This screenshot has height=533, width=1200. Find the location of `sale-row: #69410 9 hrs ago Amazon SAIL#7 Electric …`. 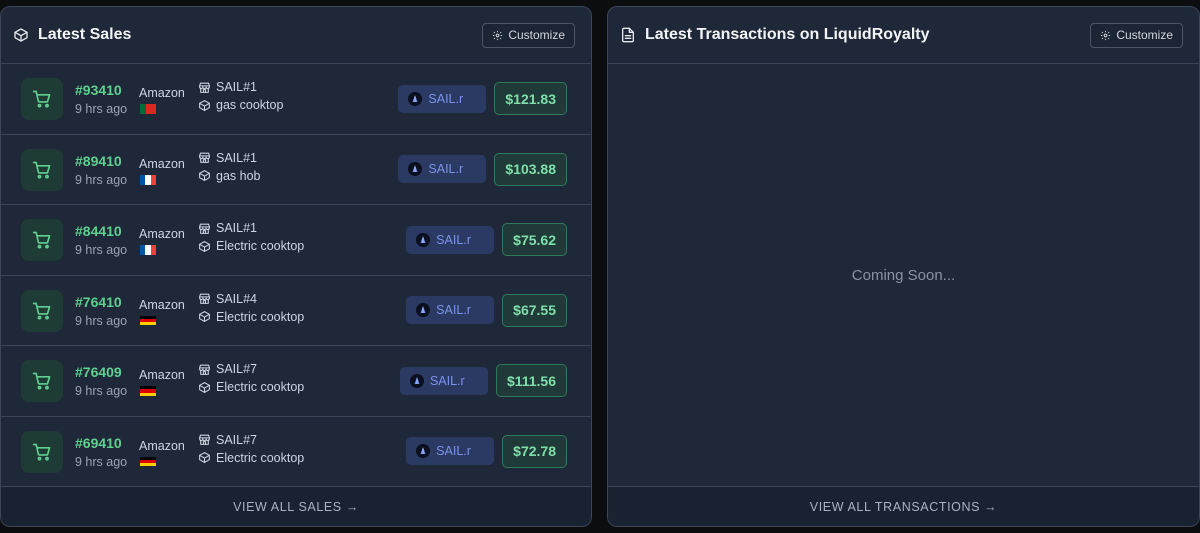

sale-row: #69410 9 hrs ago Amazon SAIL#7 Electric … is located at coordinates (296, 452).